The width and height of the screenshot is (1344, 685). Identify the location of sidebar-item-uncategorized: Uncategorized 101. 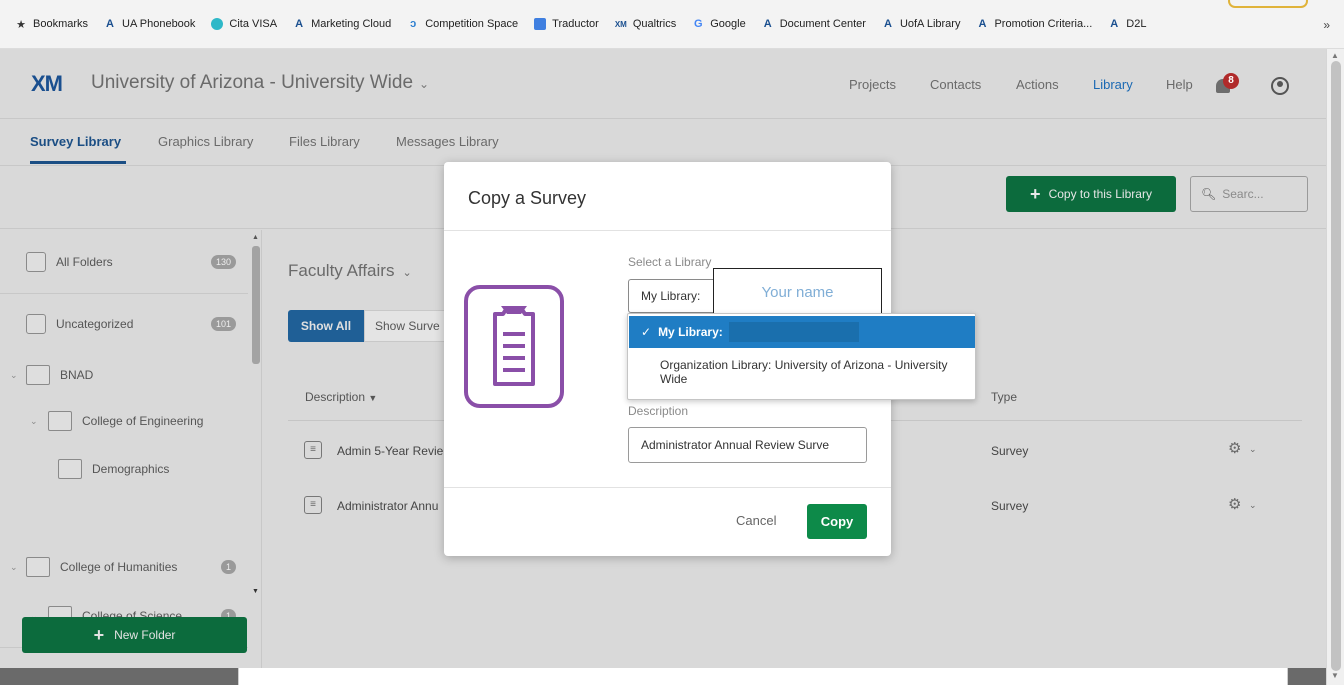
(131, 324).